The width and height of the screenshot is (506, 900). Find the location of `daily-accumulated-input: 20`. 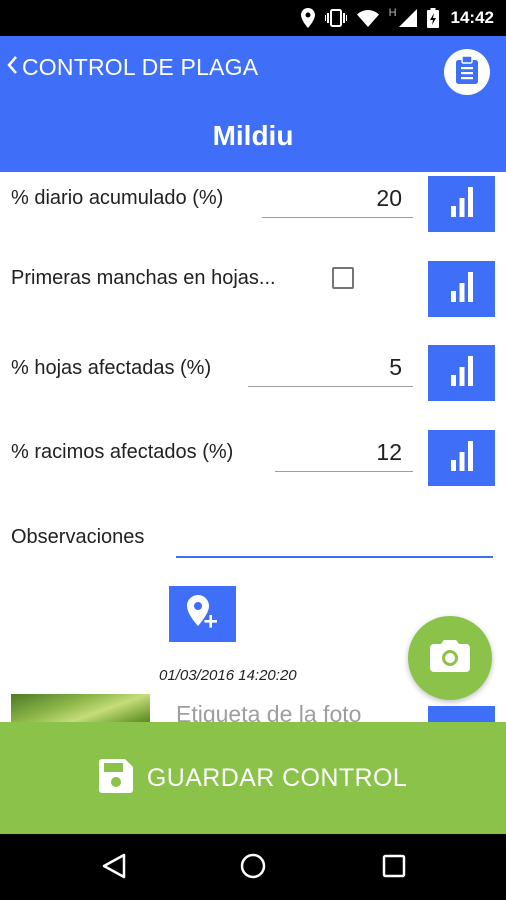

daily-accumulated-input: 20 is located at coordinates (337, 198).